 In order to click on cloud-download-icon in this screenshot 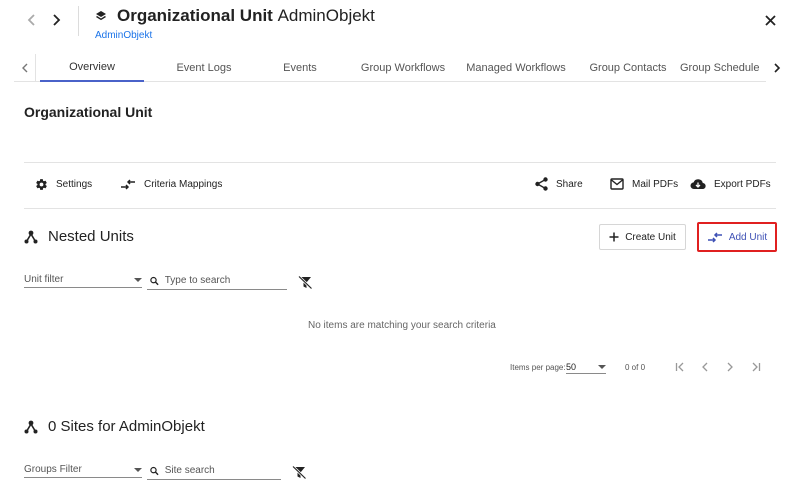, I will do `click(698, 184)`.